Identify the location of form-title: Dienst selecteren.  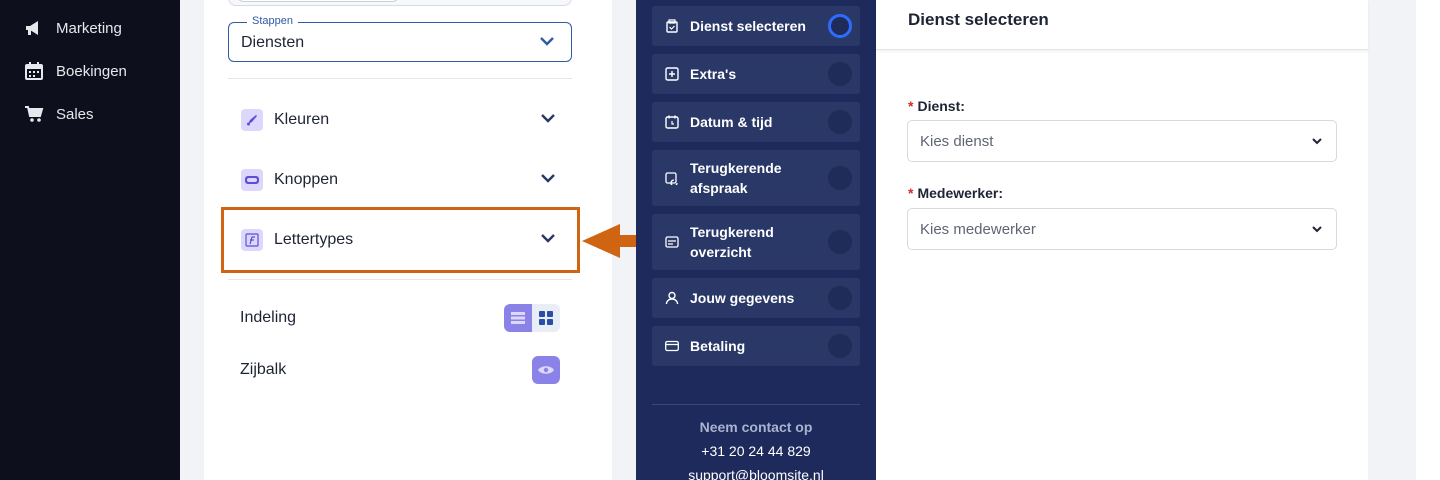
(978, 19).